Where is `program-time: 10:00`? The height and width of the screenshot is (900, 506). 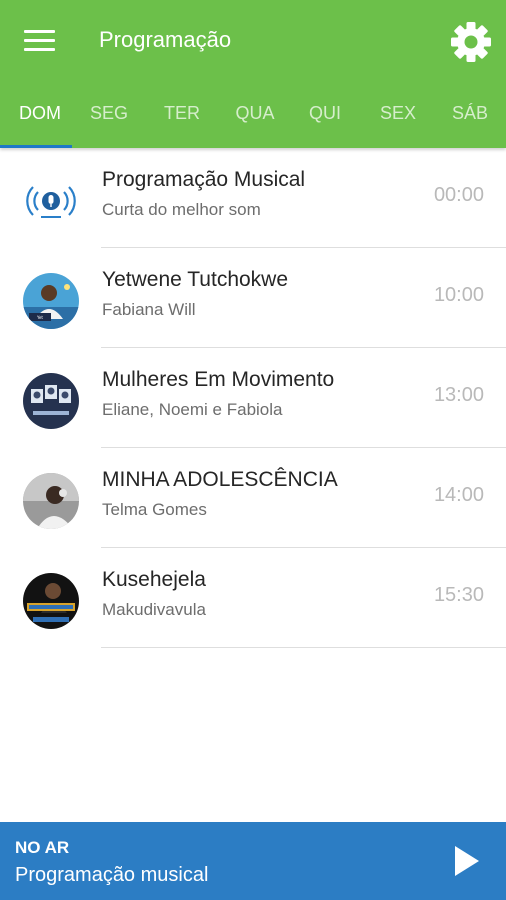 program-time: 10:00 is located at coordinates (458, 295).